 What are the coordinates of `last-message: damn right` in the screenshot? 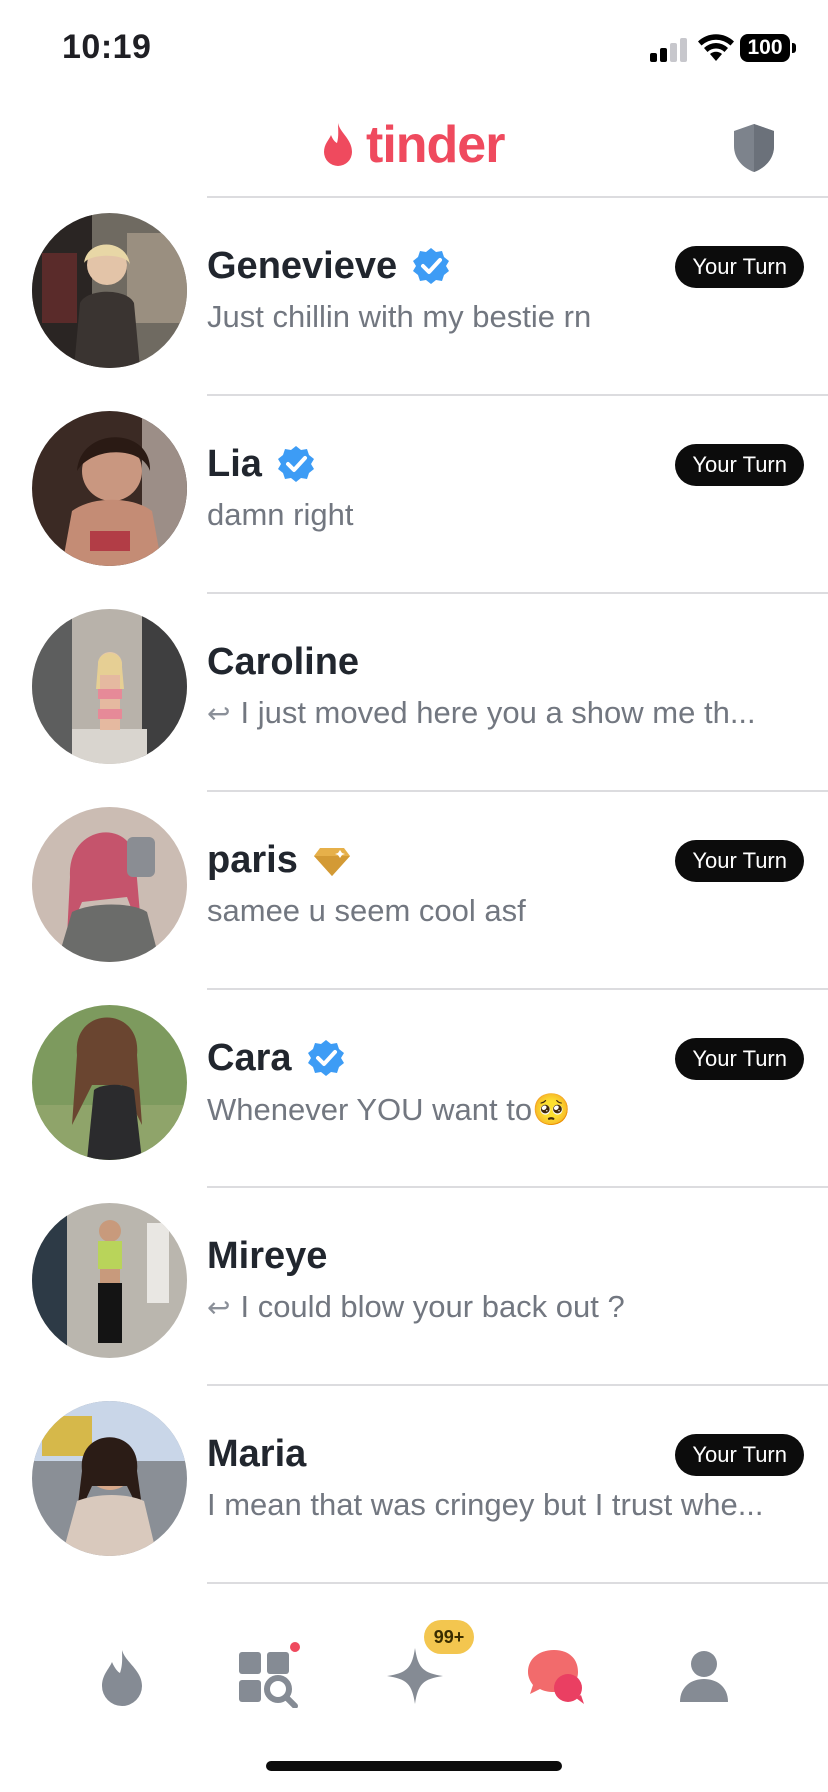 It's located at (280, 514).